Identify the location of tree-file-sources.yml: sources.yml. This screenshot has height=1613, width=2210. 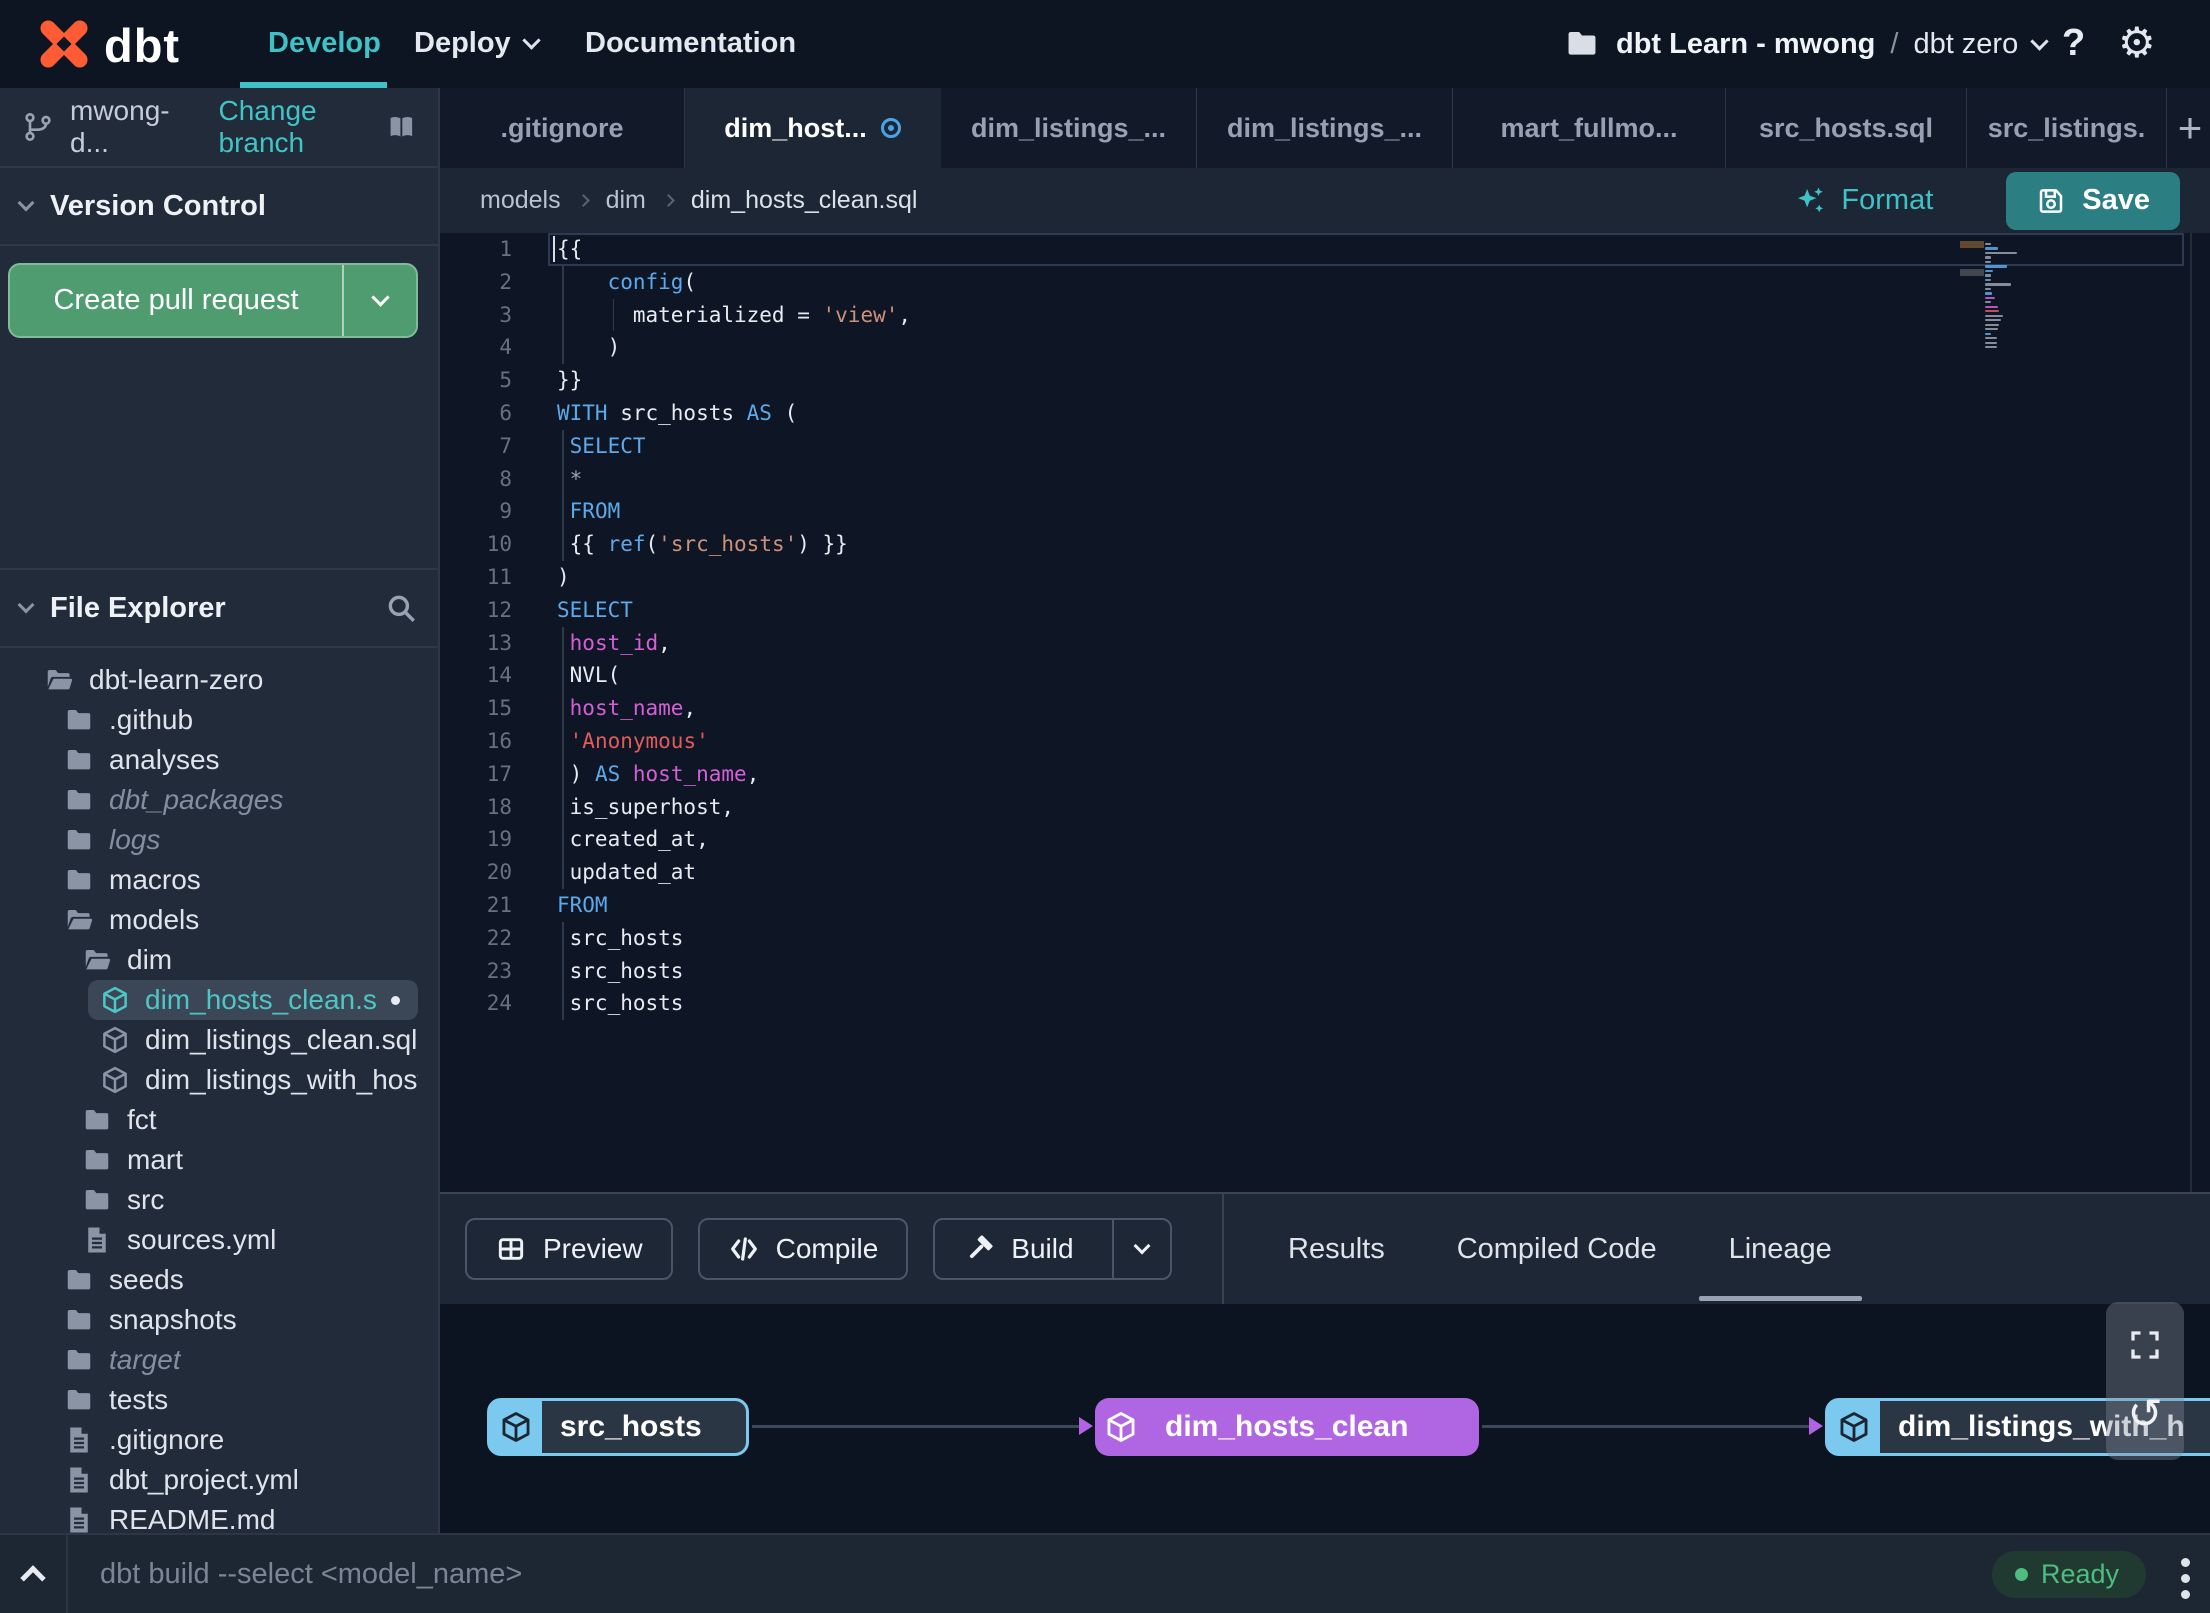
(219, 1240).